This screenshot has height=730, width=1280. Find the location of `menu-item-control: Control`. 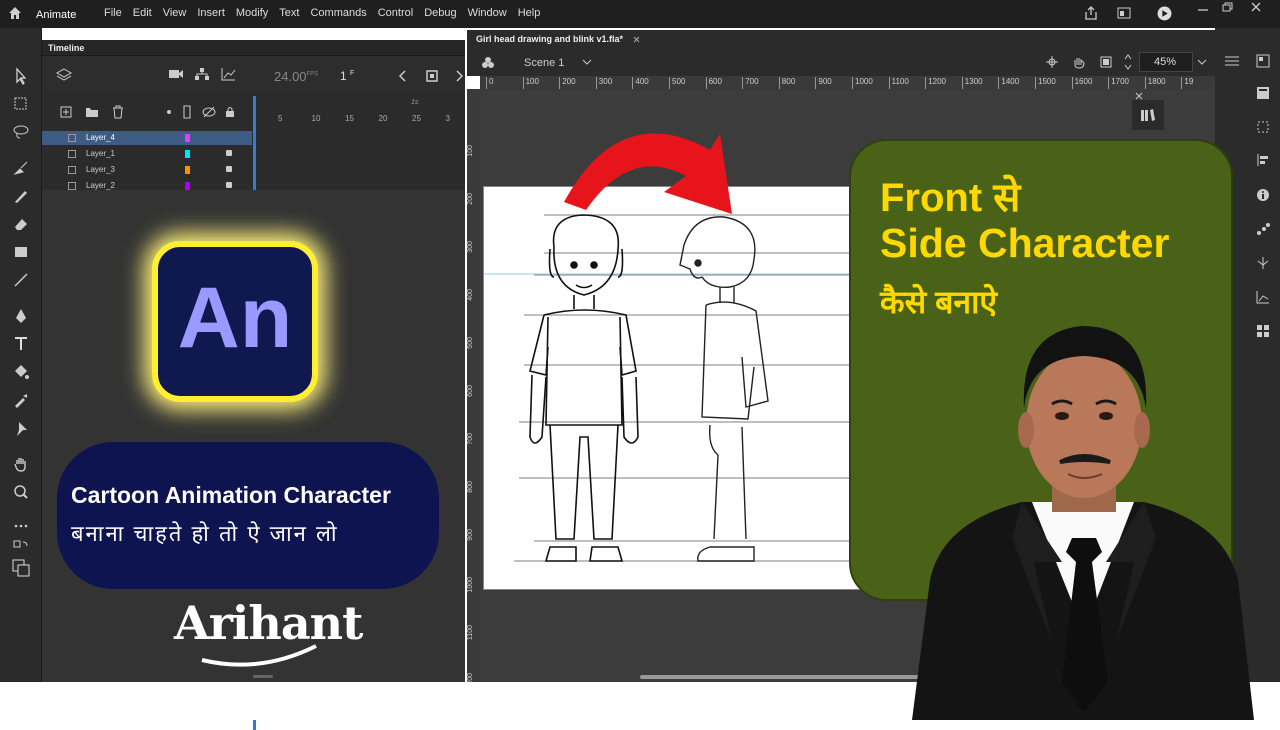

menu-item-control: Control is located at coordinates (395, 13).